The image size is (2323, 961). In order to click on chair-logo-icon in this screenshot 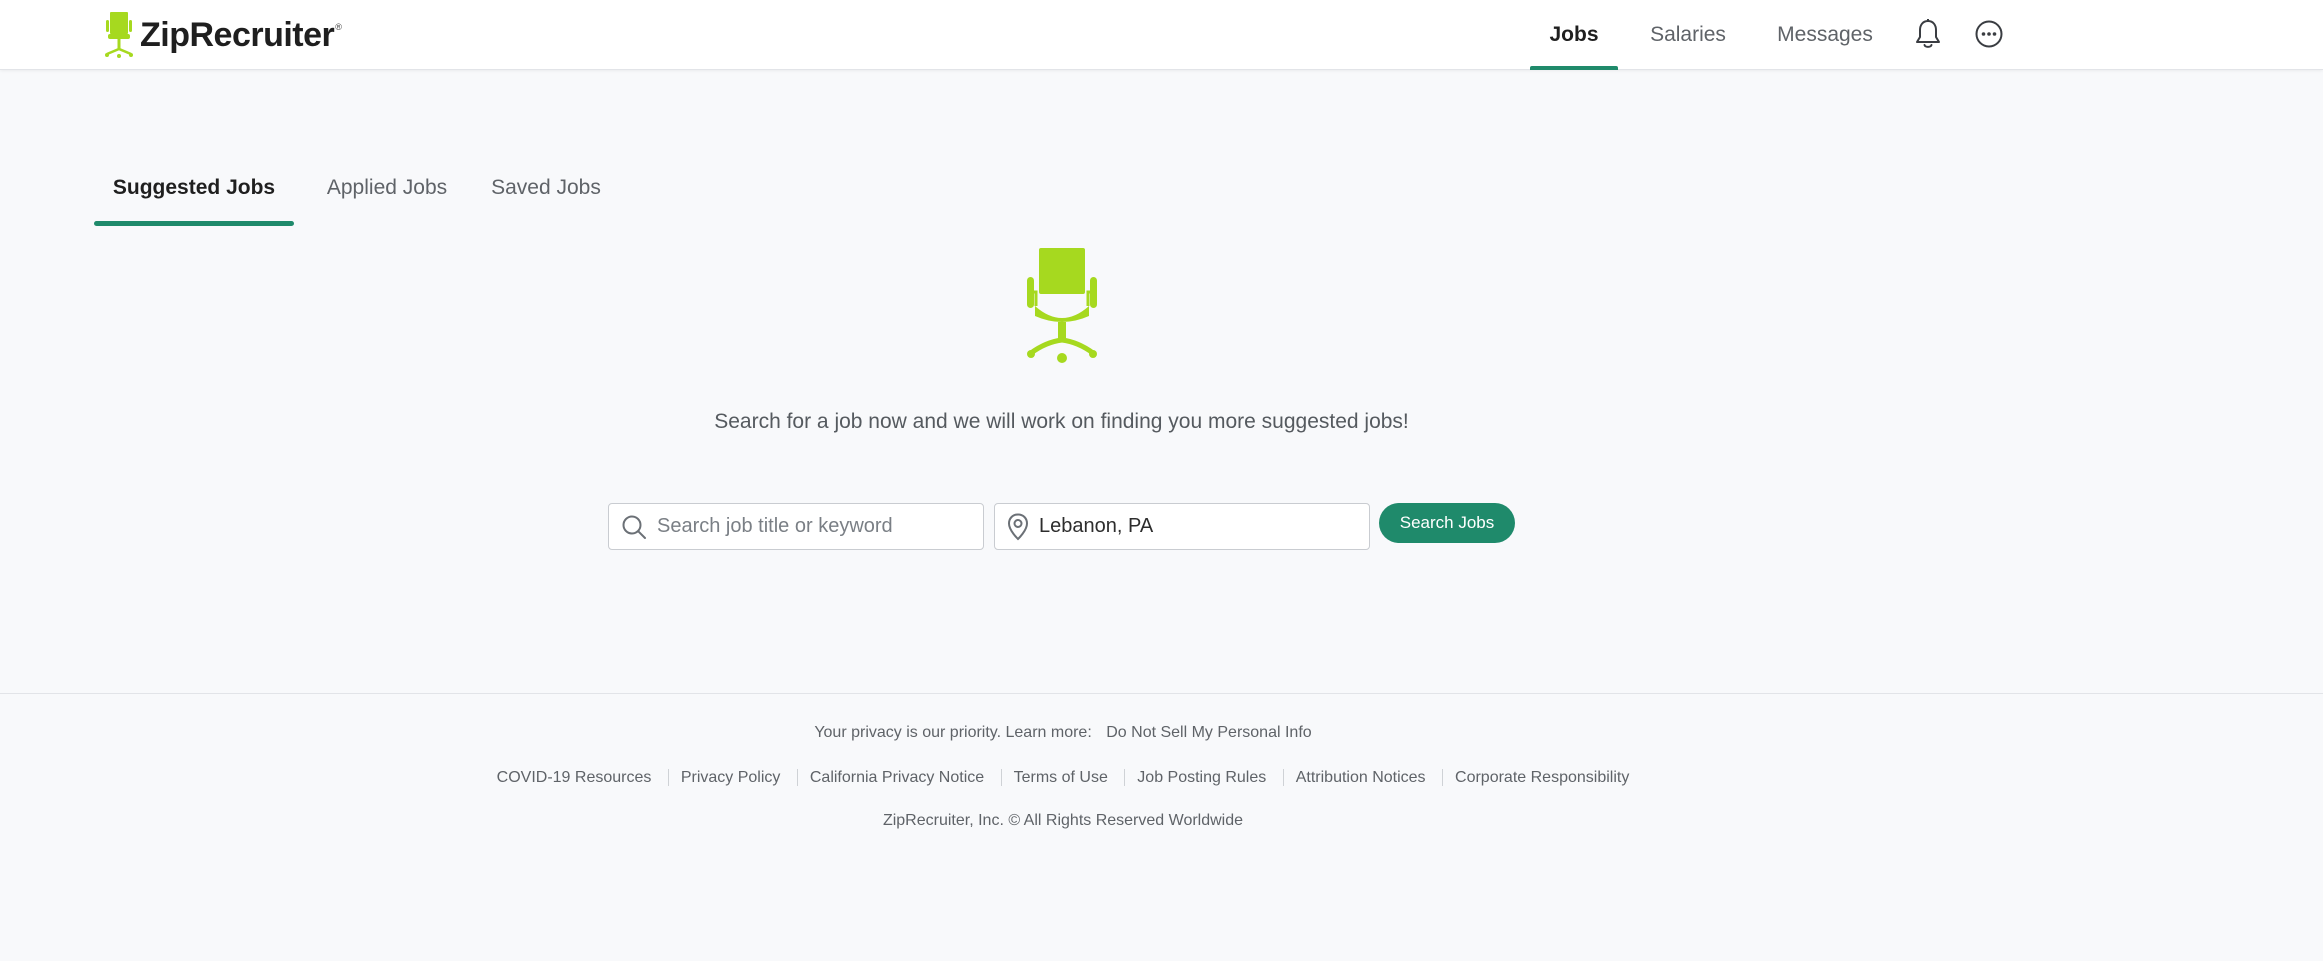, I will do `click(119, 35)`.